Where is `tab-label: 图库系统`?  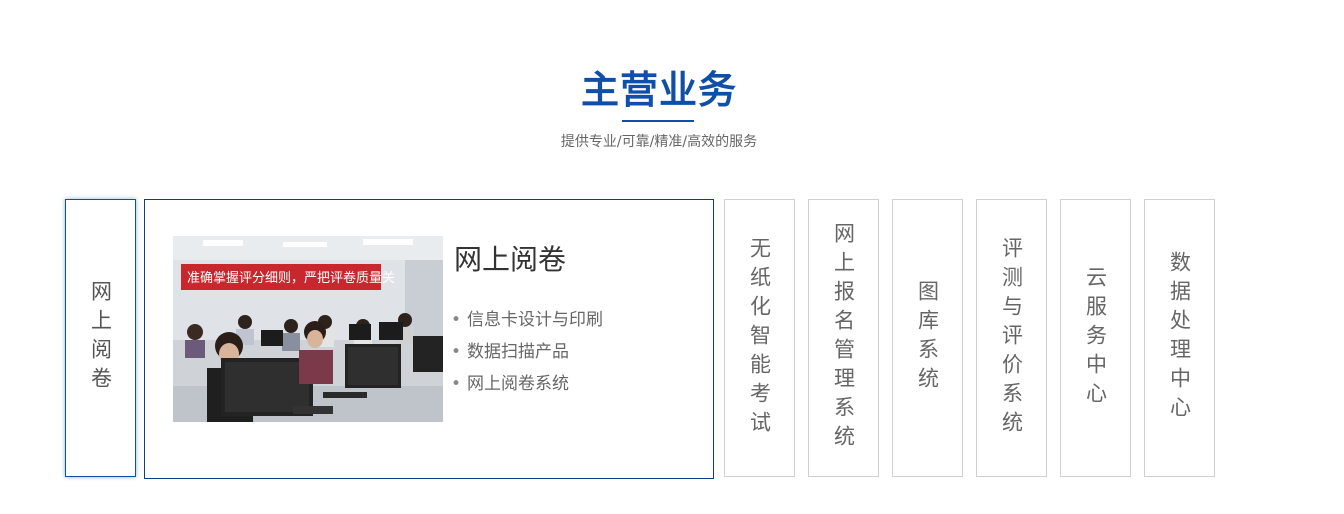
tab-label: 图库系统 is located at coordinates (927, 338).